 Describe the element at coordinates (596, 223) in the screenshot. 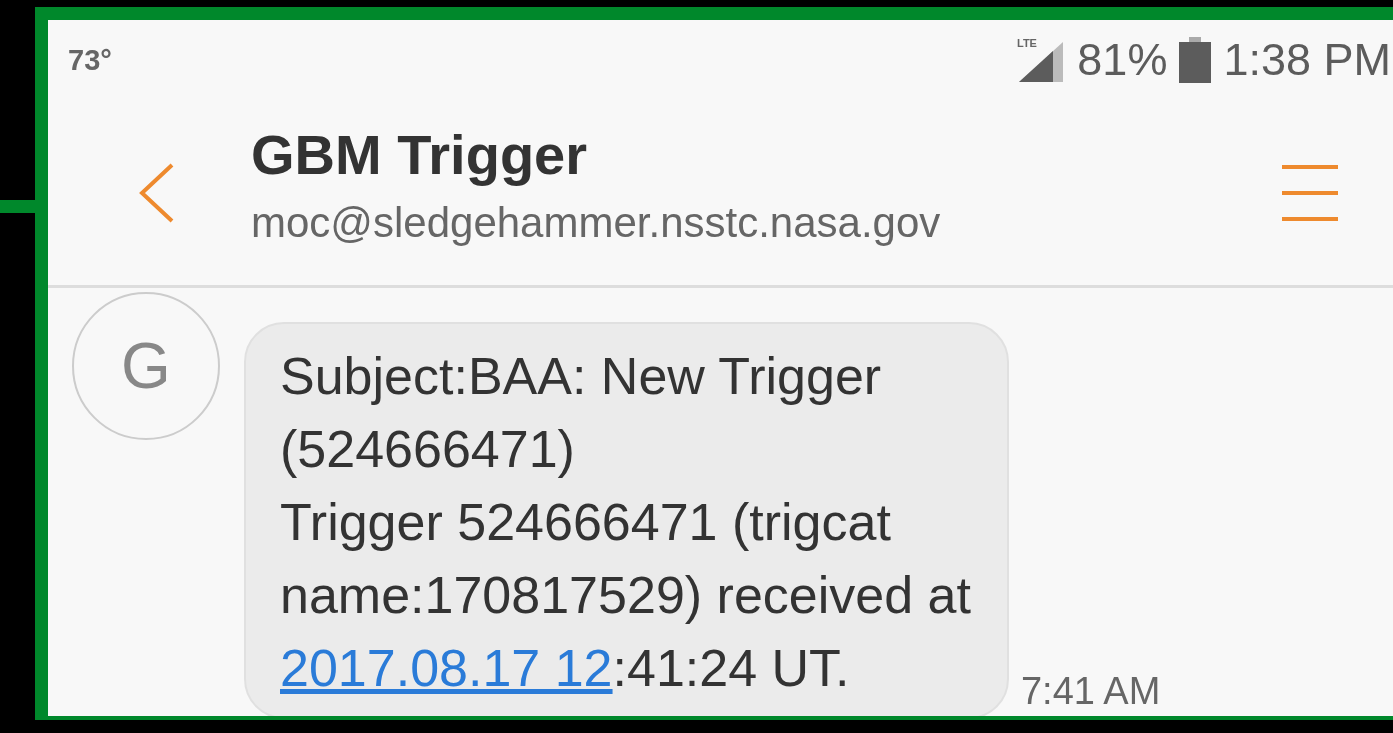

I see `contact-email: moc@sledgehammer.nsstc.nasa.gov` at that location.